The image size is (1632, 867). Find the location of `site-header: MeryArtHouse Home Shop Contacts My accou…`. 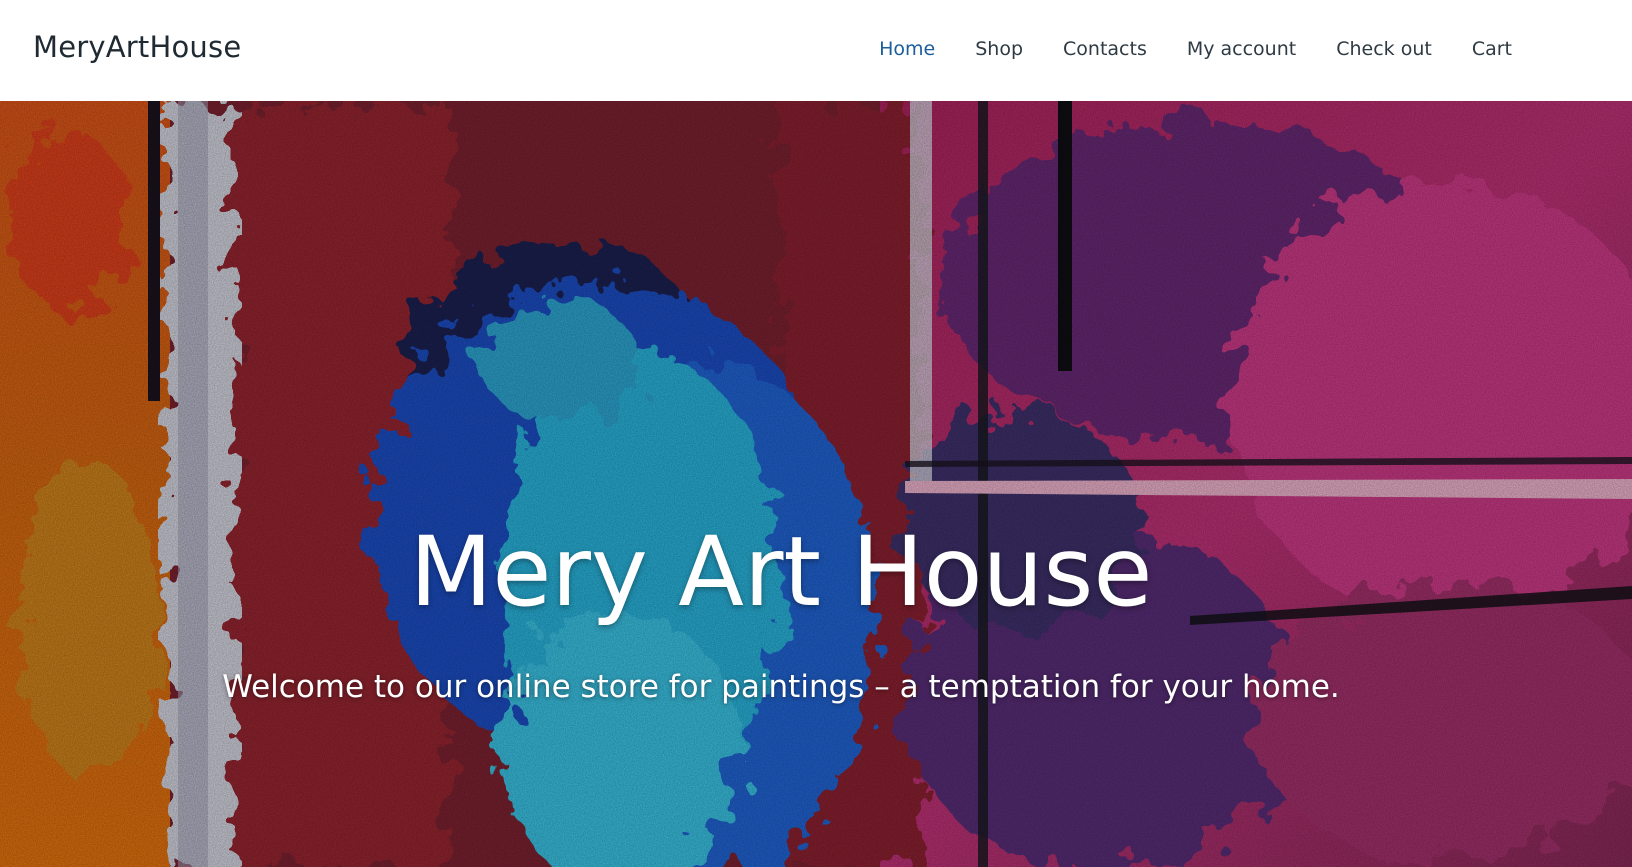

site-header: MeryArtHouse Home Shop Contacts My accou… is located at coordinates (816, 50).